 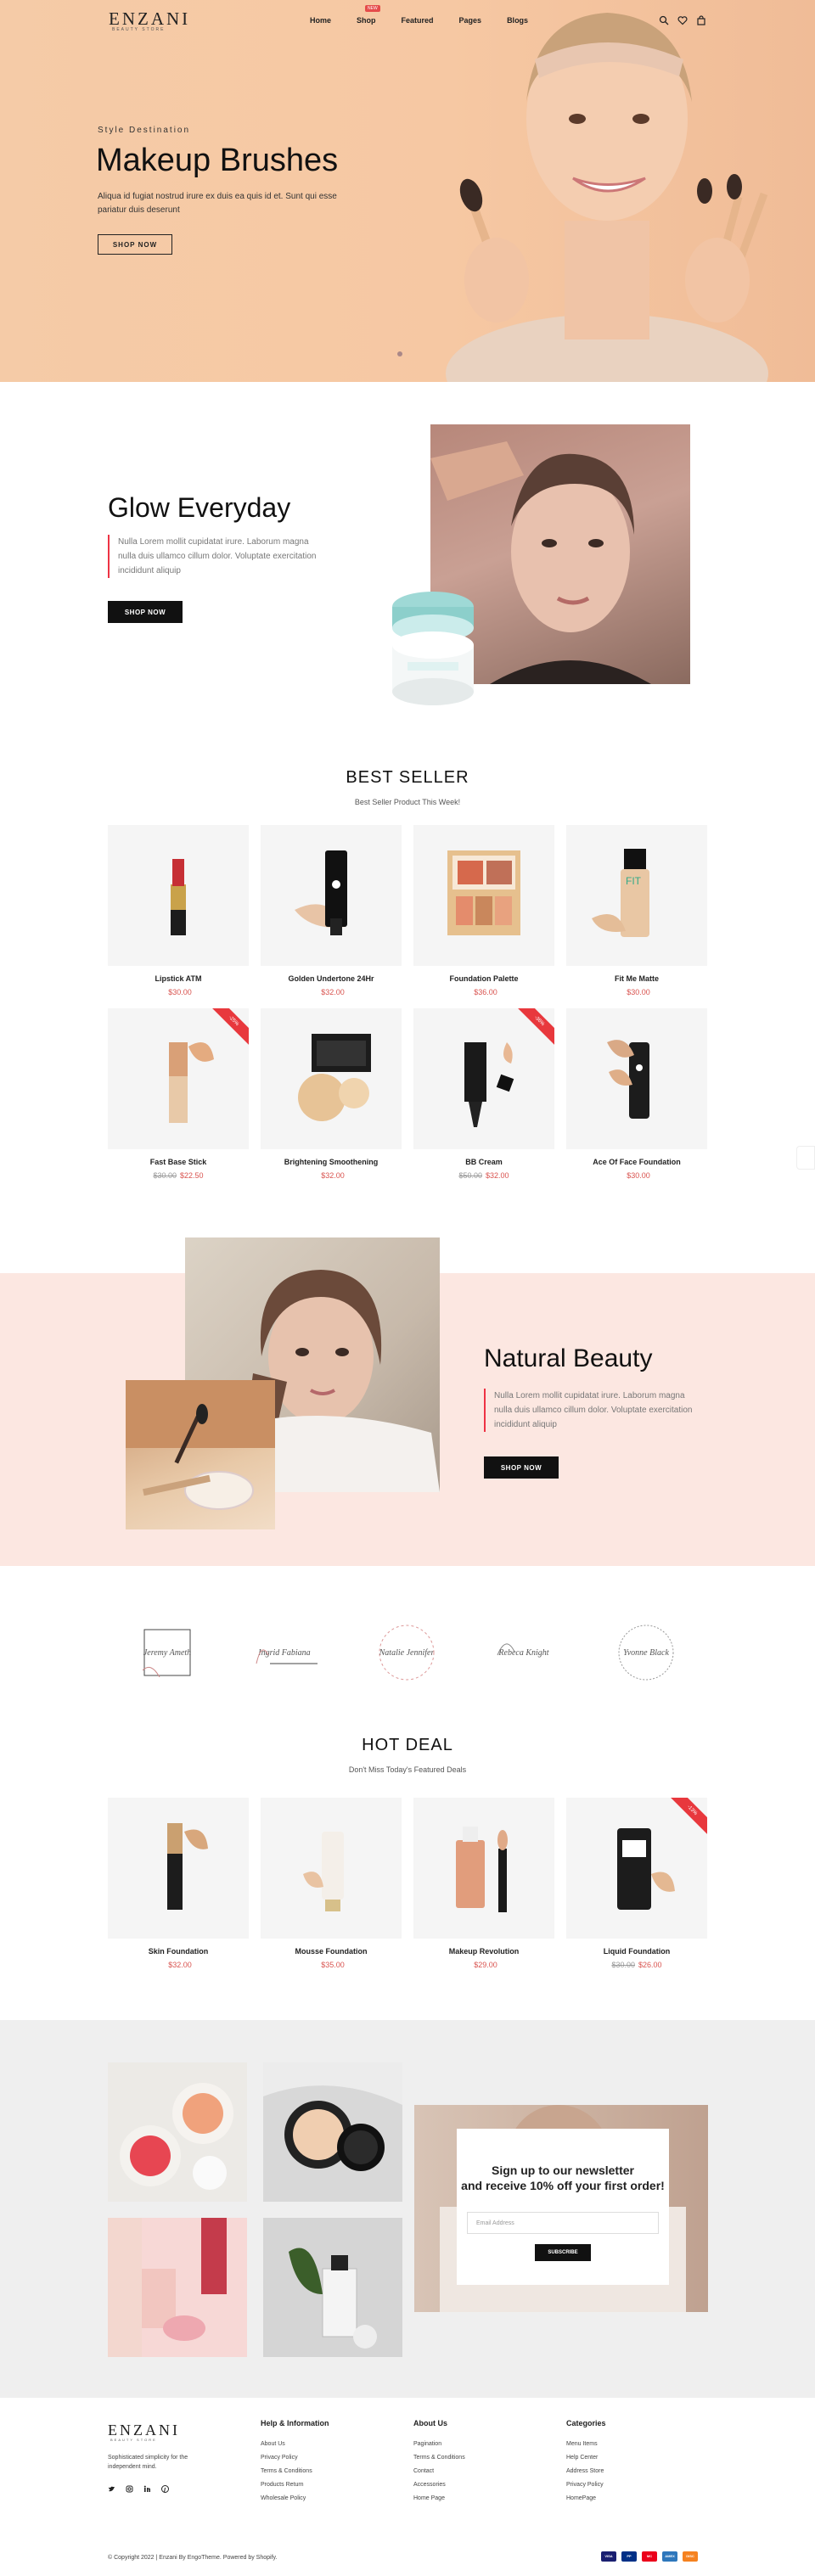 What do you see at coordinates (168, 1652) in the screenshot?
I see `brand-logo: Jeremy Ameth` at bounding box center [168, 1652].